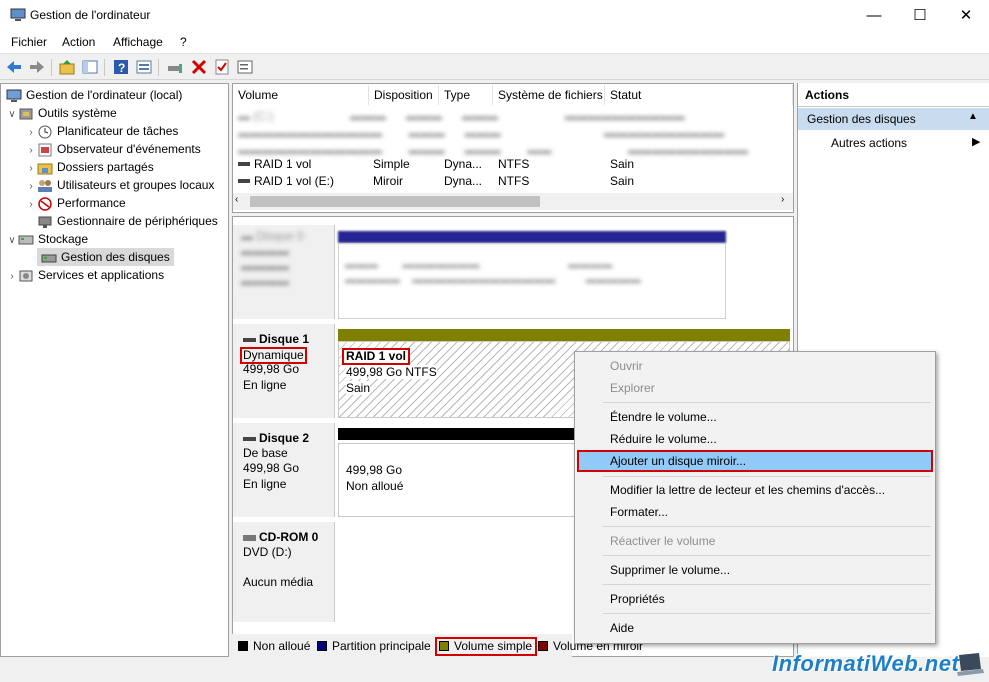 The width and height of the screenshot is (989, 682). What do you see at coordinates (284, 371) in the screenshot?
I see `disk1-label: Disque 1 Dynamique 499,98 Go En ligne` at bounding box center [284, 371].